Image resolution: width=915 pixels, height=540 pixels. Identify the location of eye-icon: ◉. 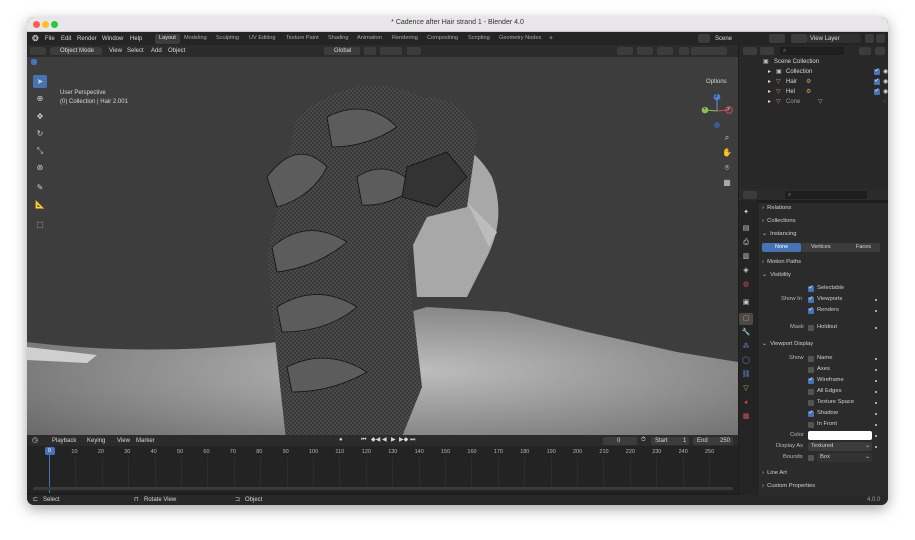
(885, 92).